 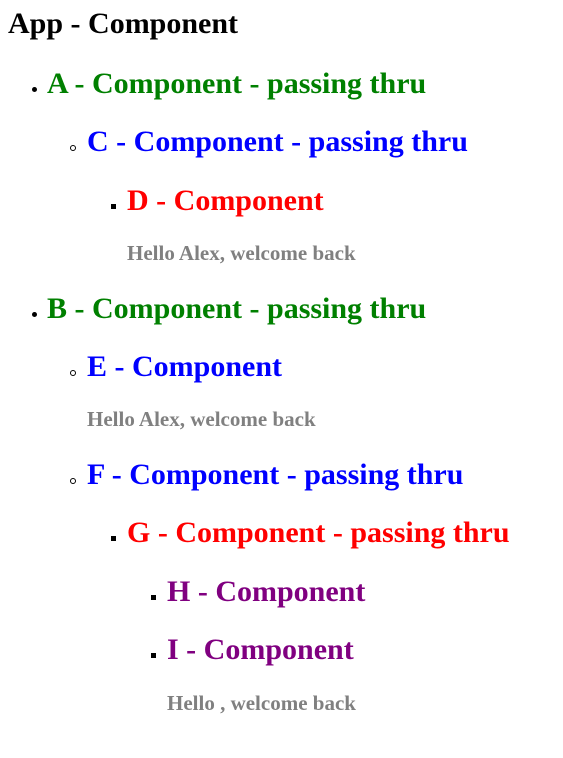 I want to click on component-e-message: Hello Alex, welcome back, so click(x=201, y=419).